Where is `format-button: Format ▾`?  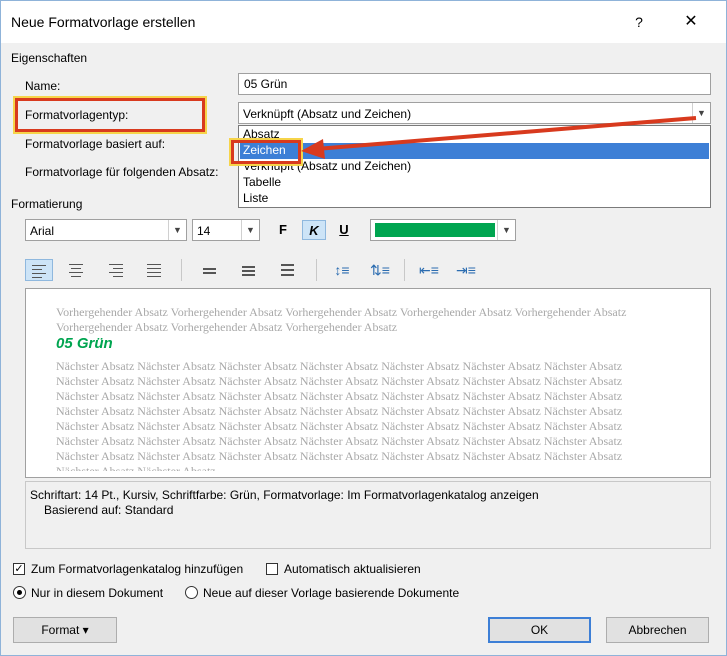 format-button: Format ▾ is located at coordinates (65, 630).